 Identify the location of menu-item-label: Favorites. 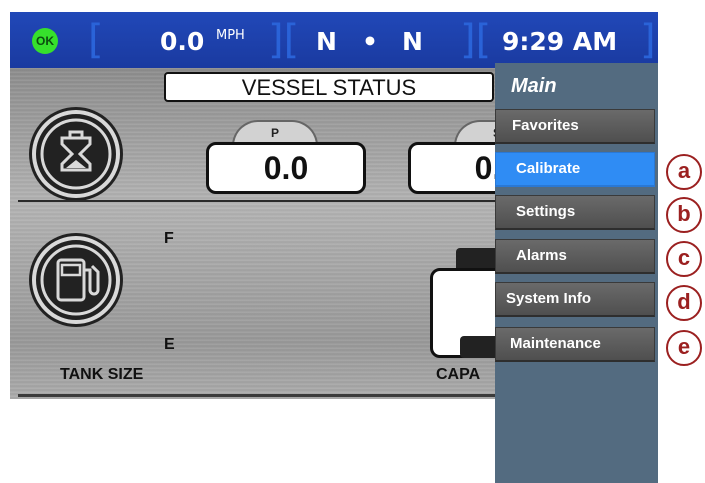
(545, 125).